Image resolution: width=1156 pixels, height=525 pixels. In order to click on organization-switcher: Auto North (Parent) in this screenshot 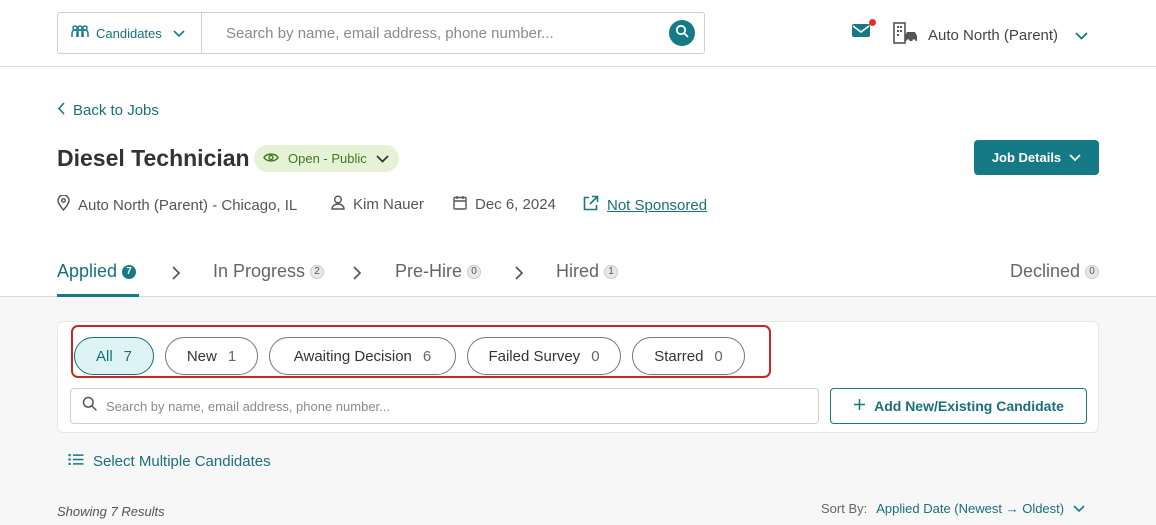, I will do `click(990, 35)`.